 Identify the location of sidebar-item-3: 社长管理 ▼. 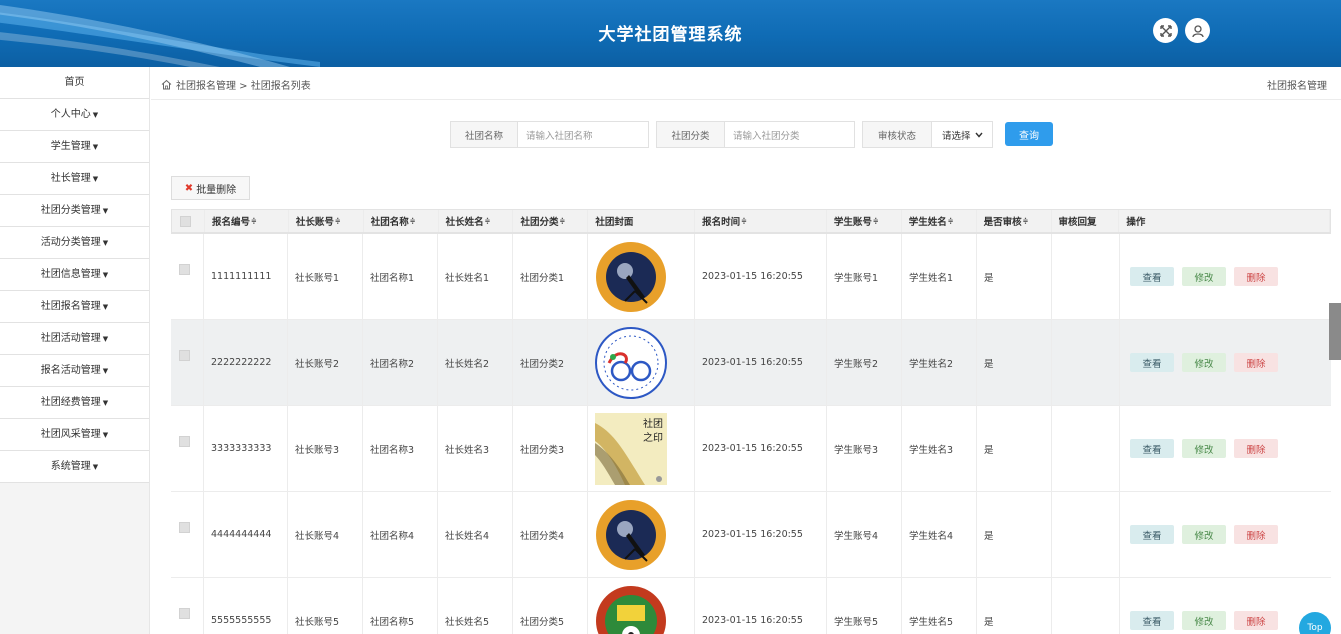
(74, 179).